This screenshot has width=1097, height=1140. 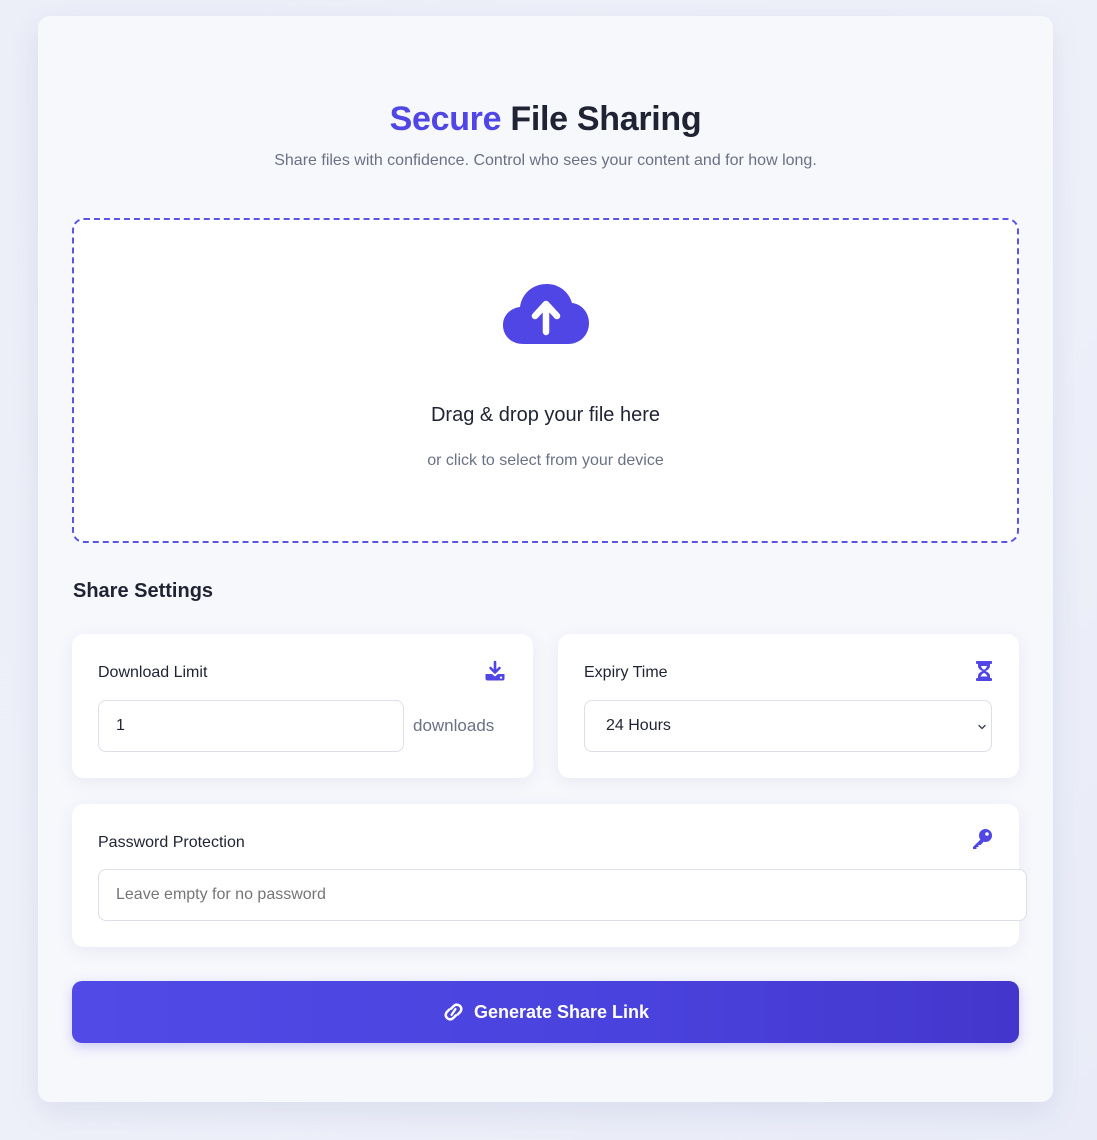 What do you see at coordinates (561, 1011) in the screenshot?
I see `generate-share-link-label: Generate Share Link` at bounding box center [561, 1011].